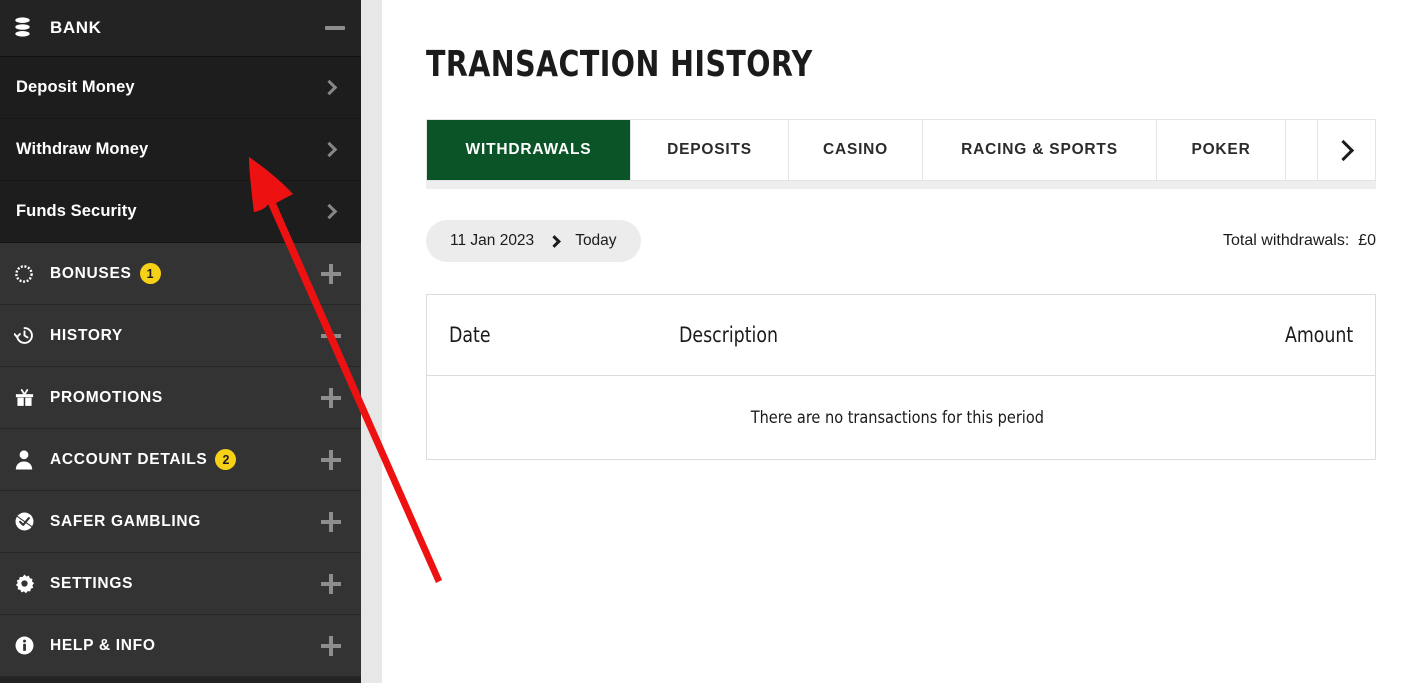 The width and height of the screenshot is (1404, 683). What do you see at coordinates (126, 521) in the screenshot?
I see `sidebar-item-label: SAFER GAMBLING` at bounding box center [126, 521].